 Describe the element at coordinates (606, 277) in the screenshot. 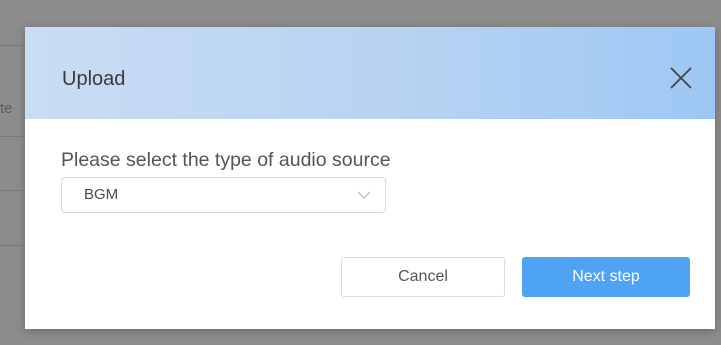

I see `next-step-button: Next step` at that location.